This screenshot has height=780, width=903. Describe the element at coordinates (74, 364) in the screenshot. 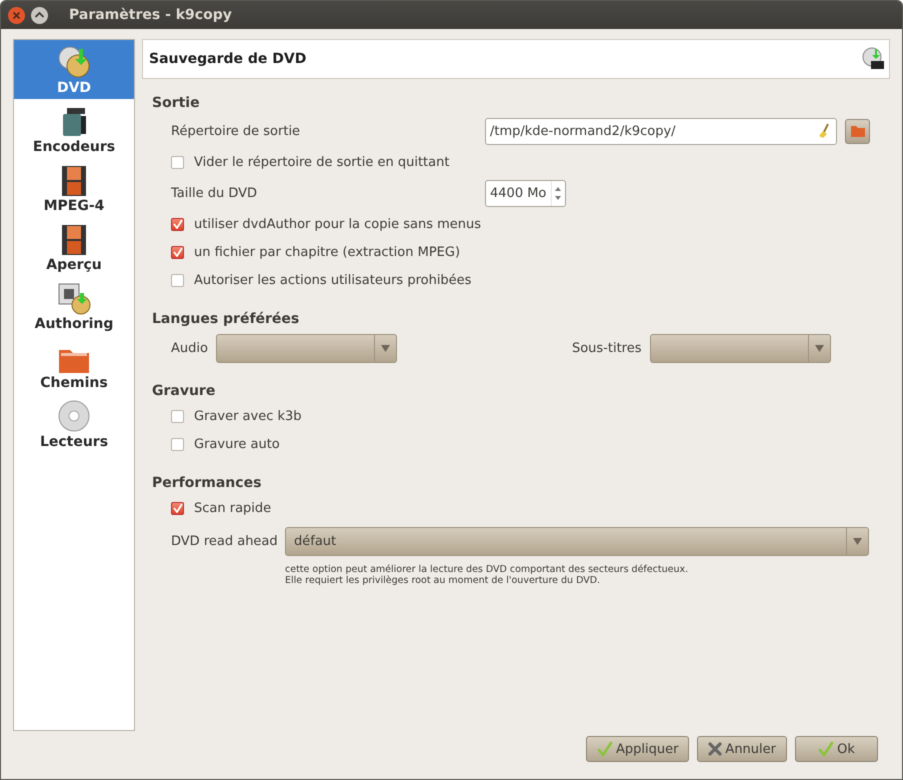

I see `sidebar-item: Chemins` at that location.